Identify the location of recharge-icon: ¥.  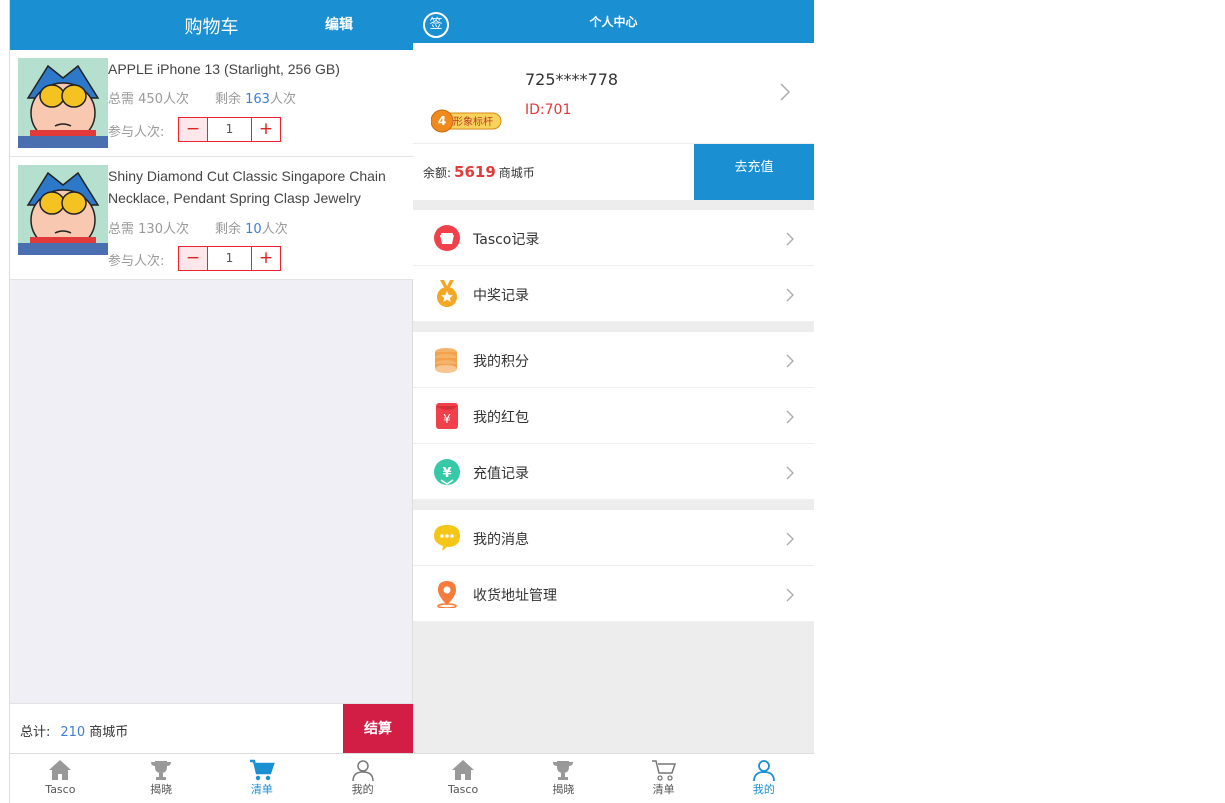
(447, 472).